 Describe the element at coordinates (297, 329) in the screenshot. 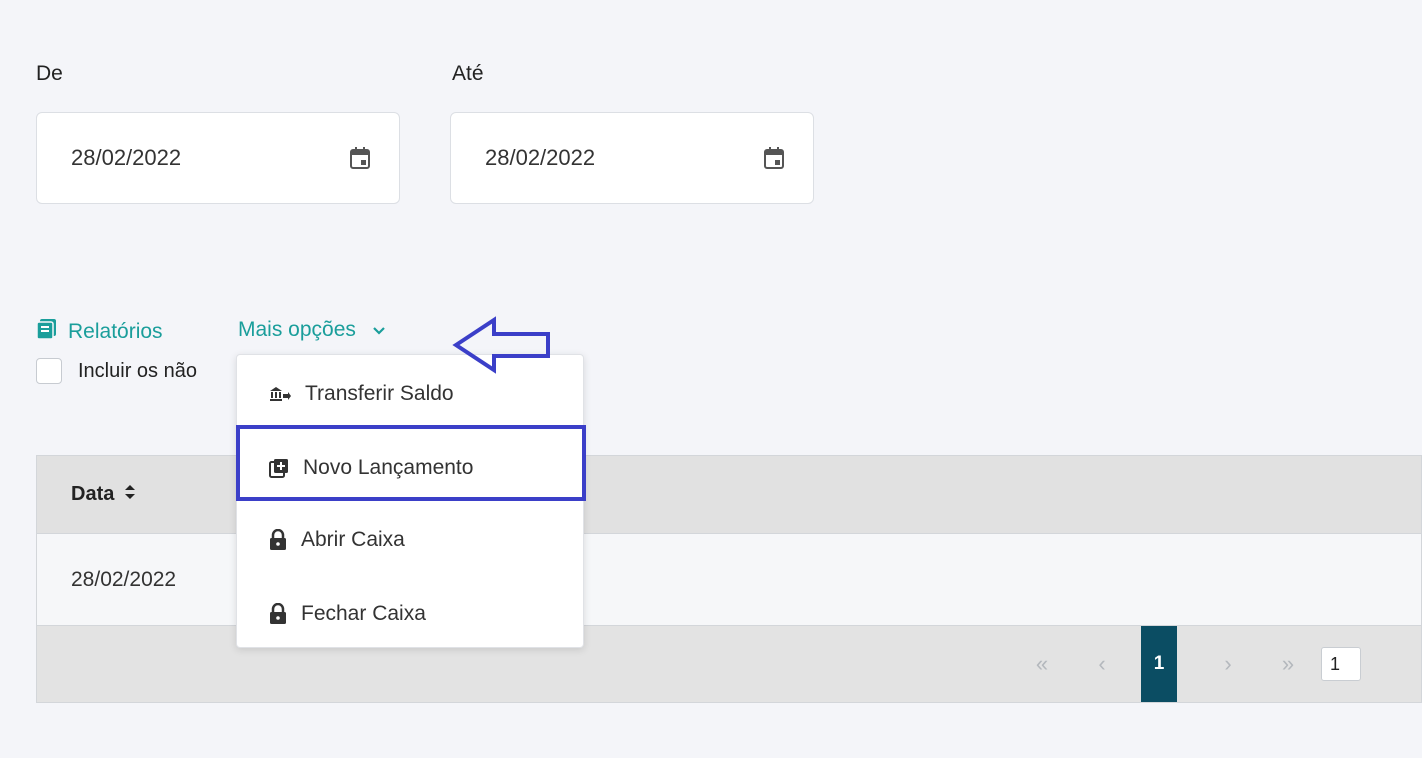

I see `more-options-label: Mais opções` at that location.